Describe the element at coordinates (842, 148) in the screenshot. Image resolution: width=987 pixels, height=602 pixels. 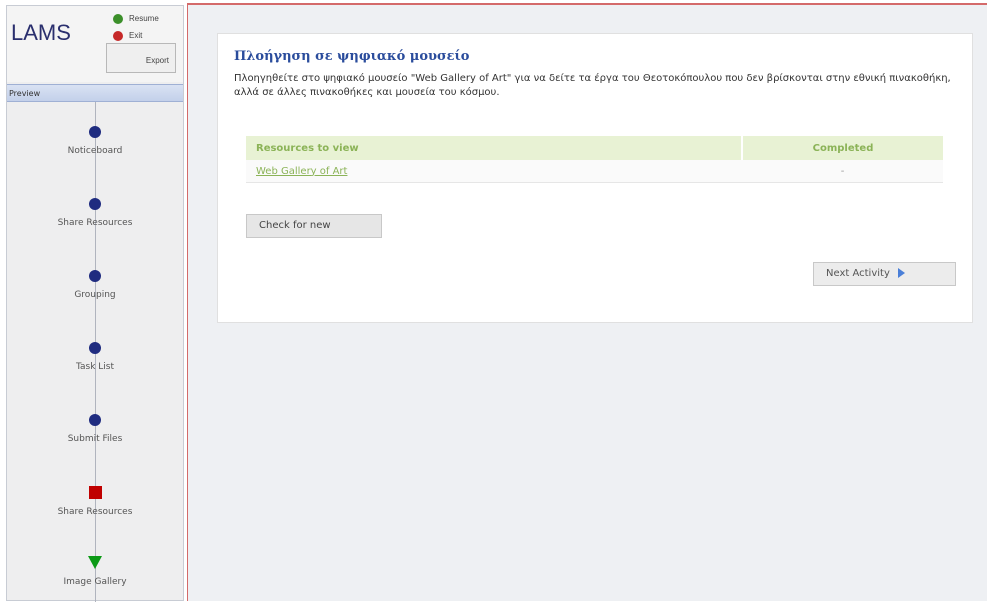
I see `completed-header: Completed` at that location.